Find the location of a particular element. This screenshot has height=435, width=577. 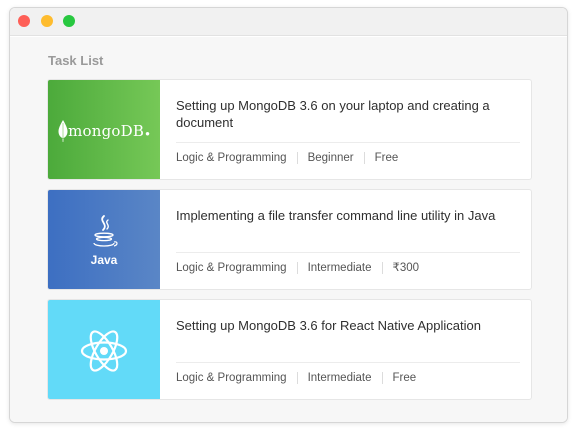

registered-mark-icon: ● is located at coordinates (147, 133).